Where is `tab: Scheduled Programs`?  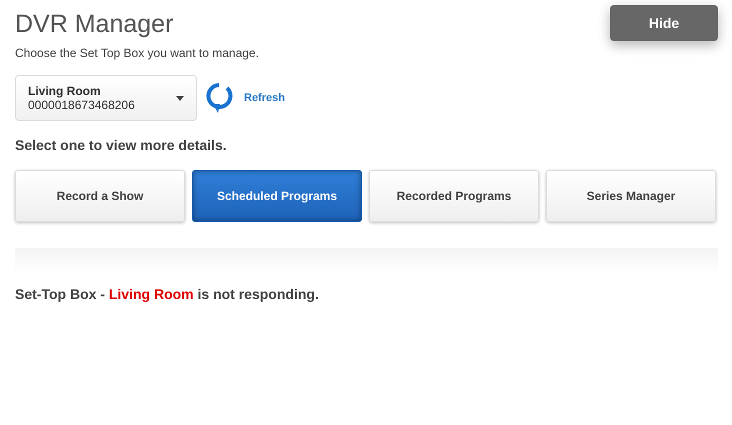 tab: Scheduled Programs is located at coordinates (277, 196).